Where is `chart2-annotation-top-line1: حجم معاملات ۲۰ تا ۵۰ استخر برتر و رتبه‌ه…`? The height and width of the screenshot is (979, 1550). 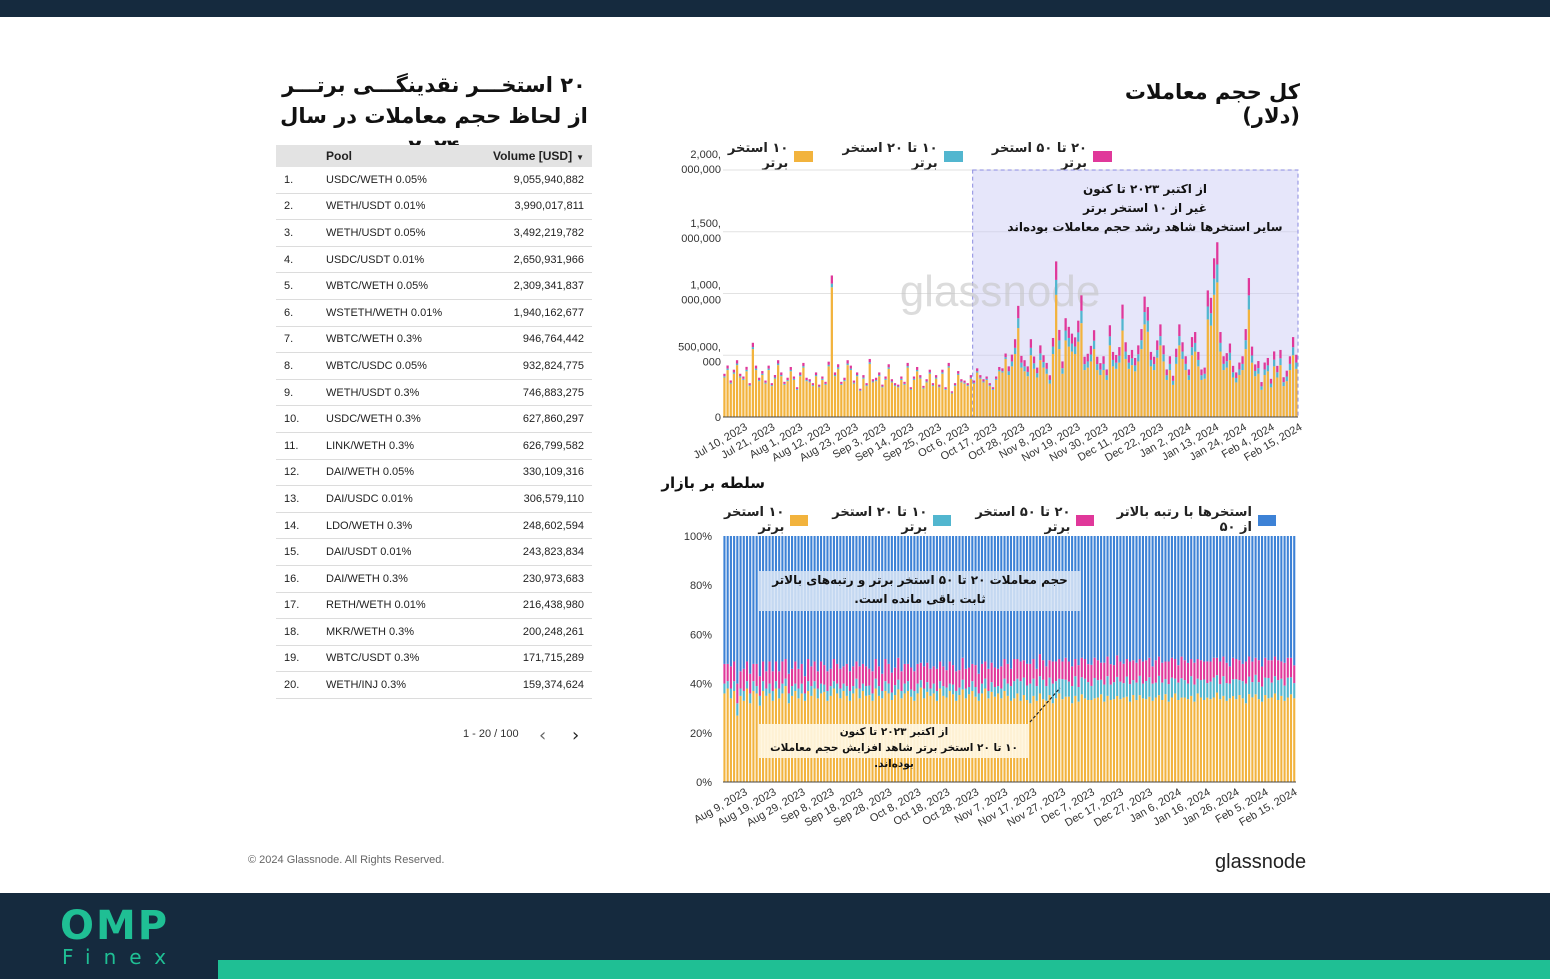
chart2-annotation-top-line1: حجم معاملات ۲۰ تا ۵۰ استخر برتر و رتبه‌ه… is located at coordinates (920, 580).